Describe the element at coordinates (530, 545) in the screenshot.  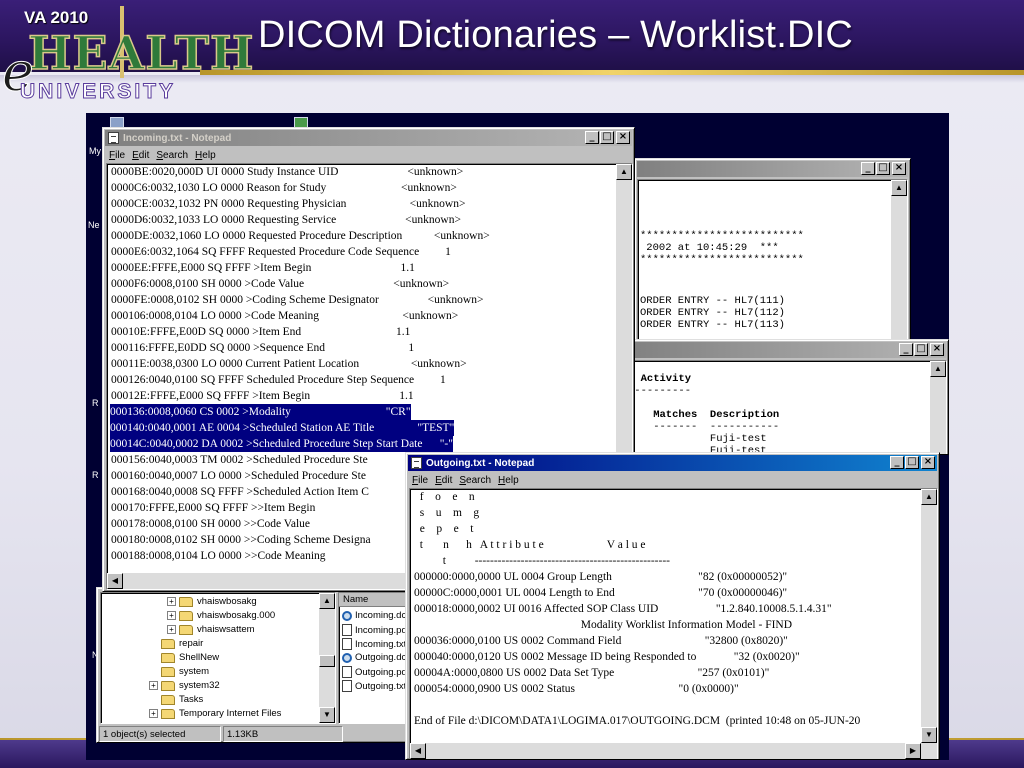
I see `column-header-line: t n h A t t r i b u t e V a l u e` at that location.